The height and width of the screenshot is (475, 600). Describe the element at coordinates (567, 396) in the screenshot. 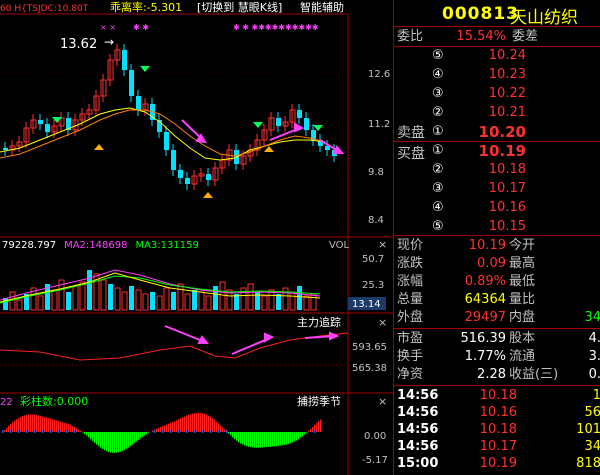

I see `tick-volume: 1` at that location.